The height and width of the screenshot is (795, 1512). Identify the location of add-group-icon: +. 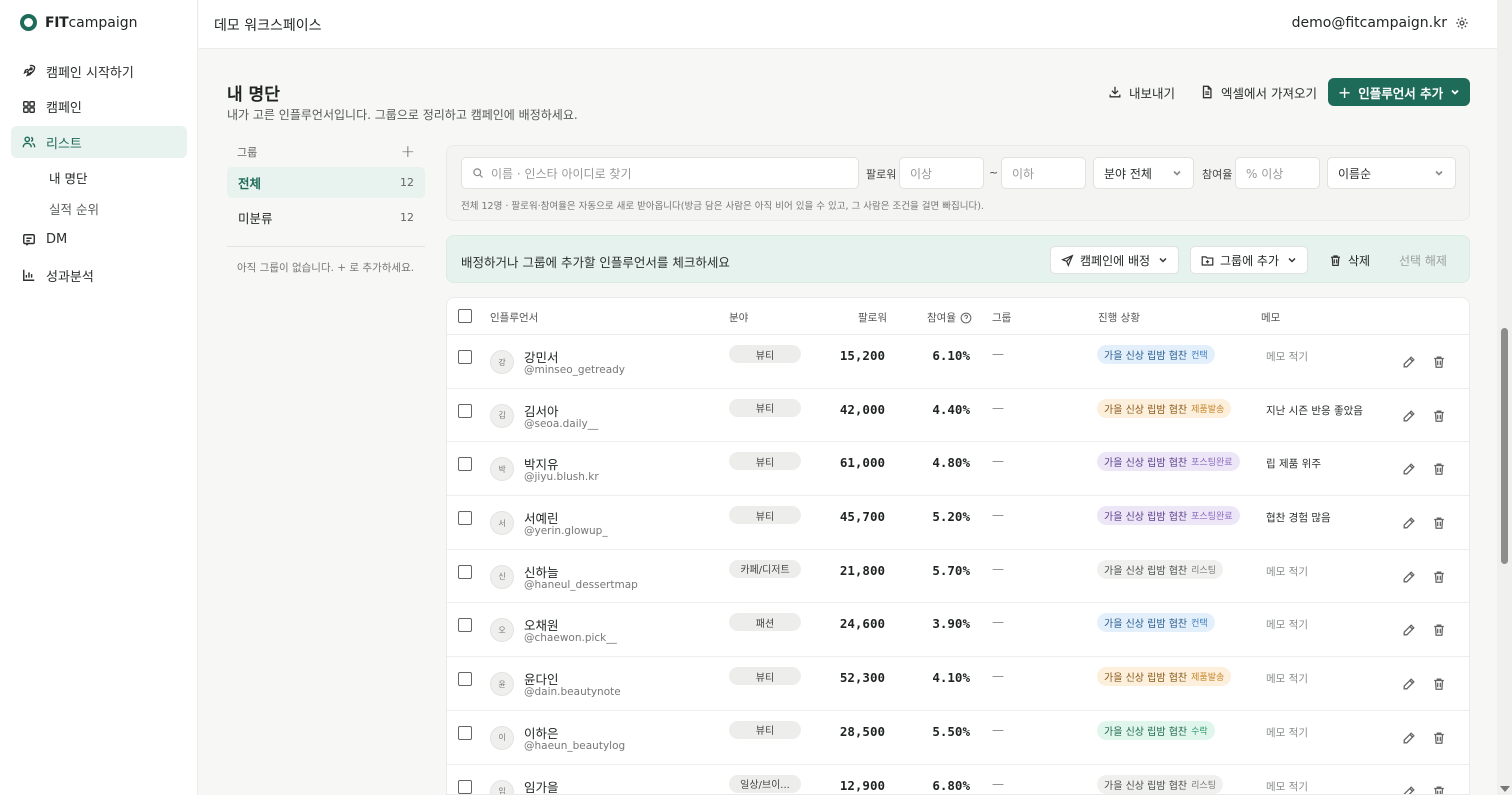
(408, 152).